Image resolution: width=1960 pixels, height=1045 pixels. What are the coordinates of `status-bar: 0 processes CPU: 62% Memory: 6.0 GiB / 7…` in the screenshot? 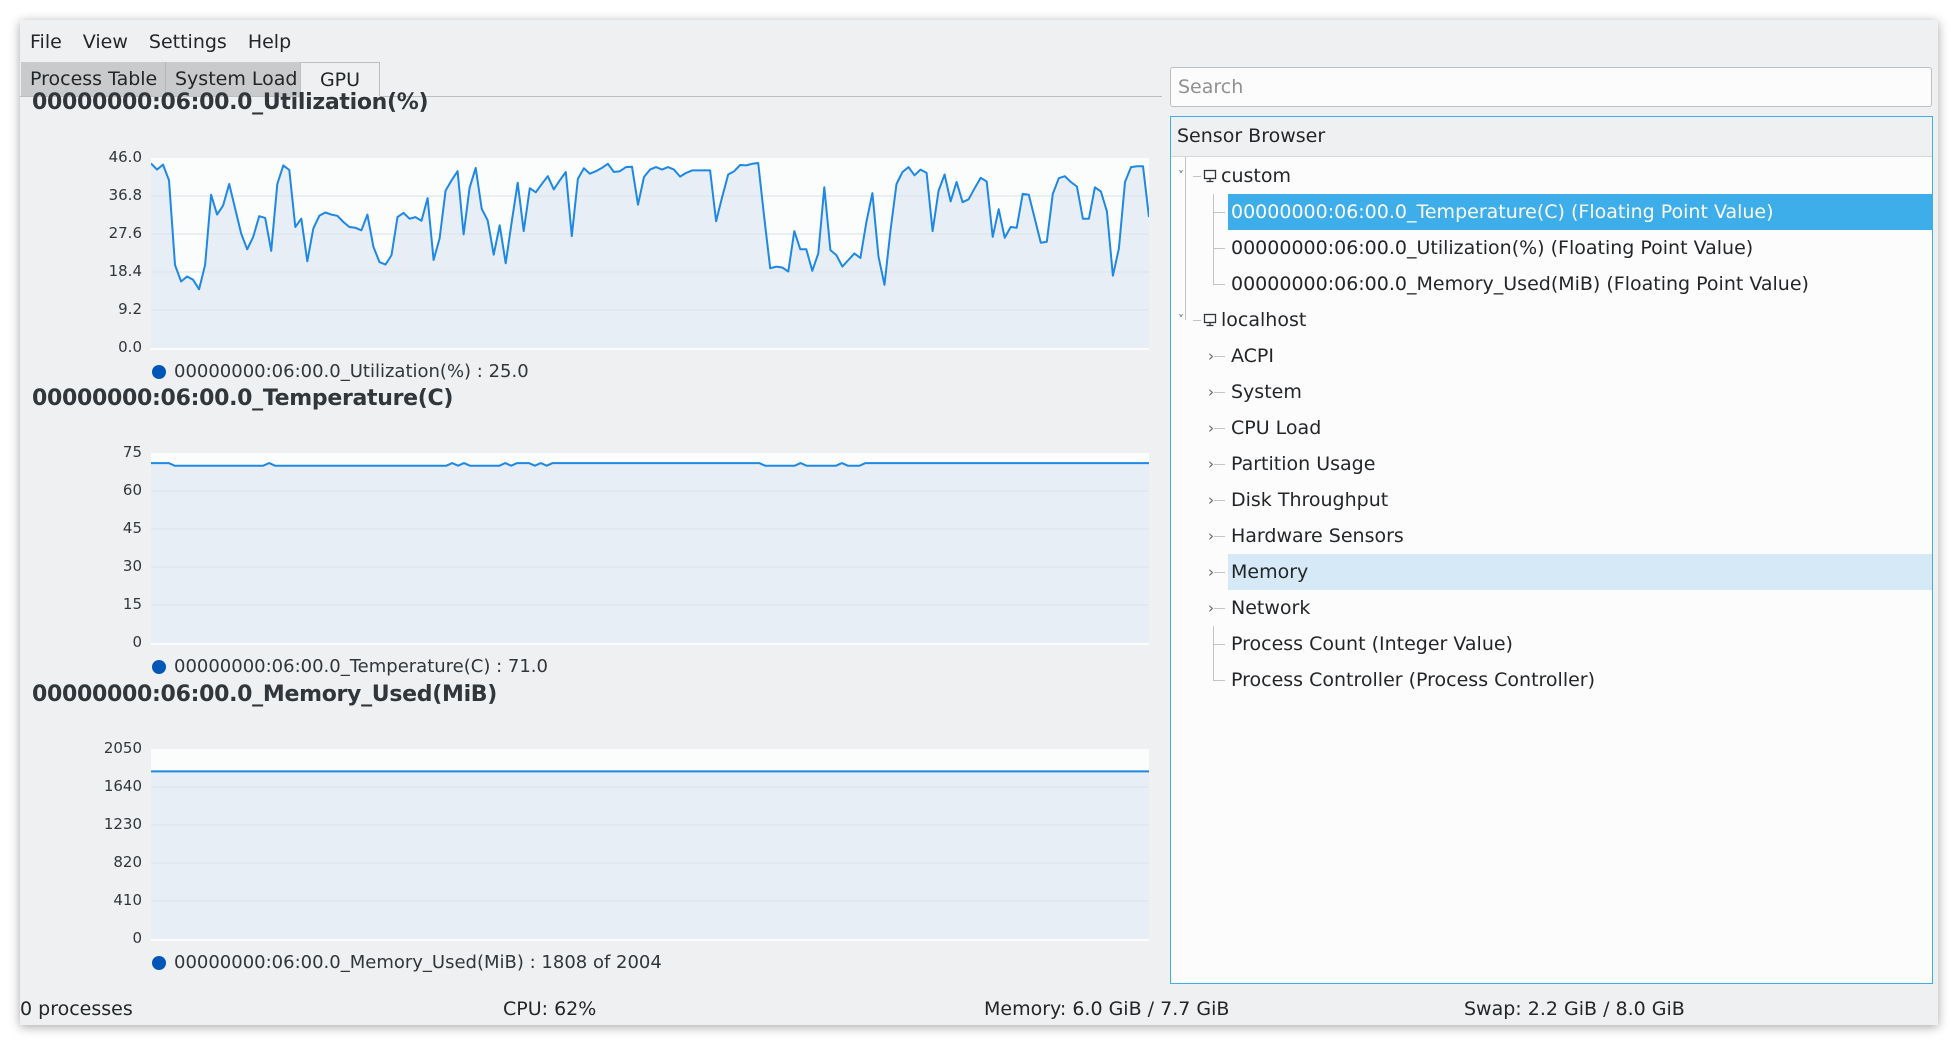 It's located at (979, 1009).